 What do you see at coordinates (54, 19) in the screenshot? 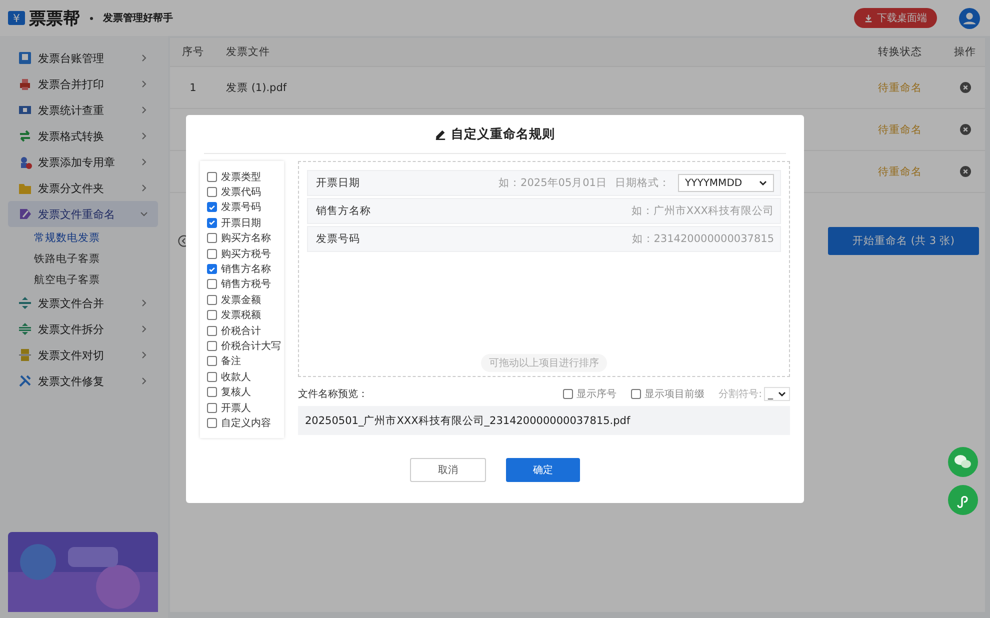
I see `brand-name: 票票帮` at bounding box center [54, 19].